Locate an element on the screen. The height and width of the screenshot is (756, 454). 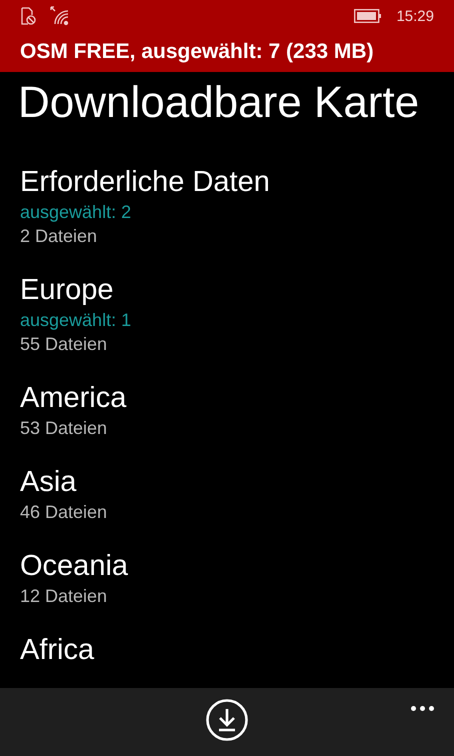
file-count: 12 Dateien is located at coordinates (64, 596).